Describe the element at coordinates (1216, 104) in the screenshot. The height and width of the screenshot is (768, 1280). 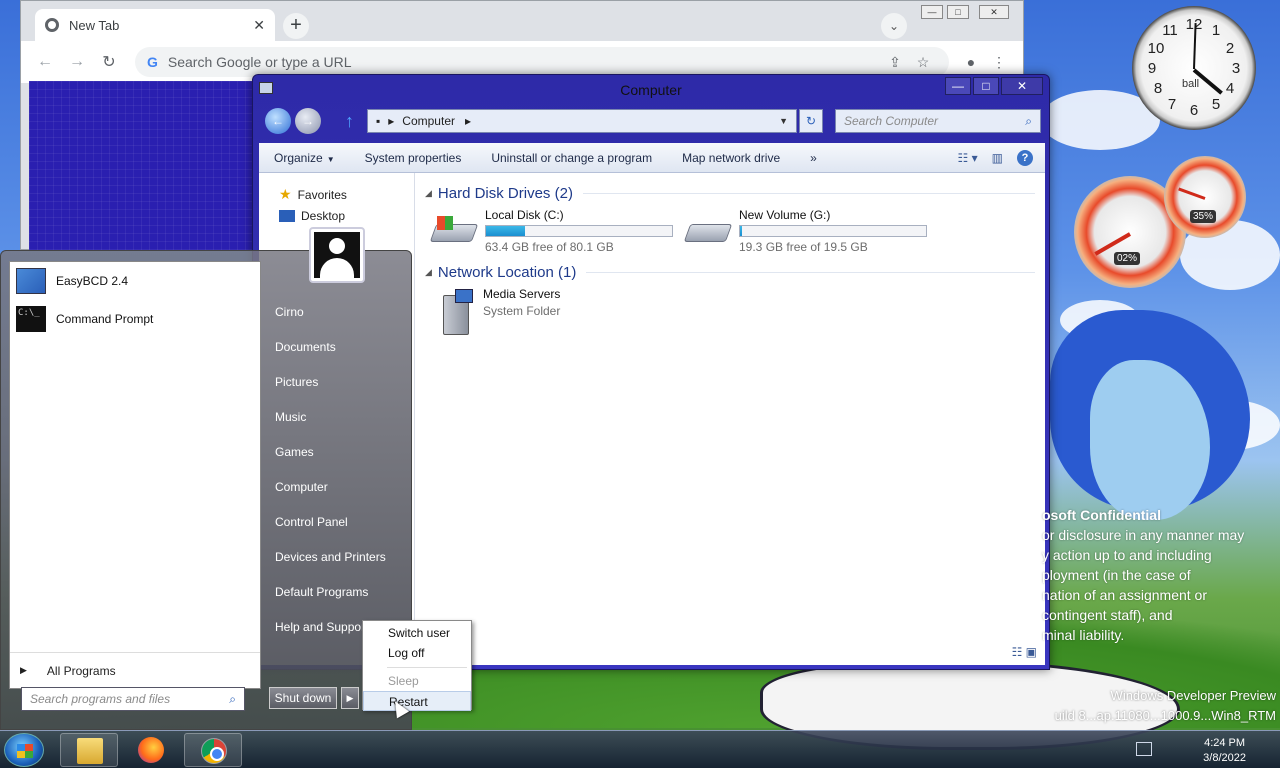
I see `clock-numeral: 5` at that location.